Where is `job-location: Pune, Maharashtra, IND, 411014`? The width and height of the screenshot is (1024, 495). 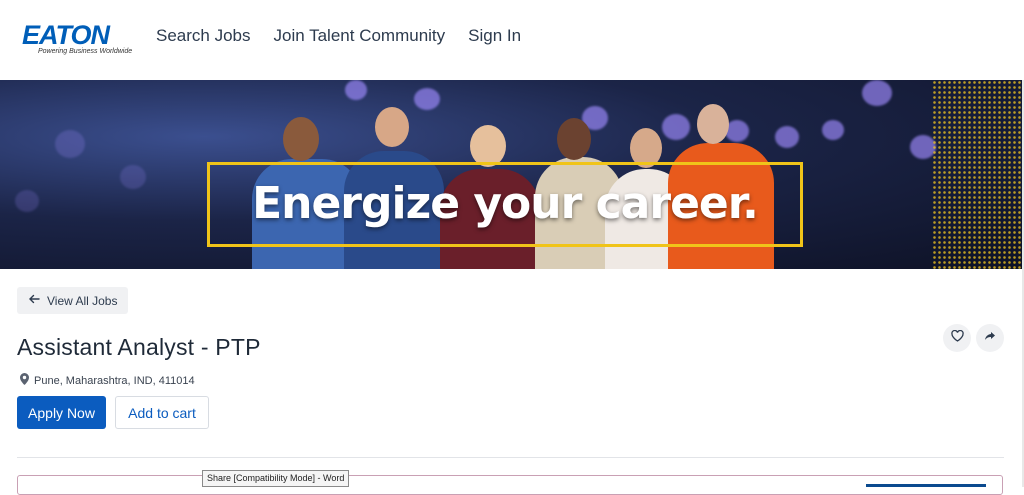 job-location: Pune, Maharashtra, IND, 411014 is located at coordinates (107, 380).